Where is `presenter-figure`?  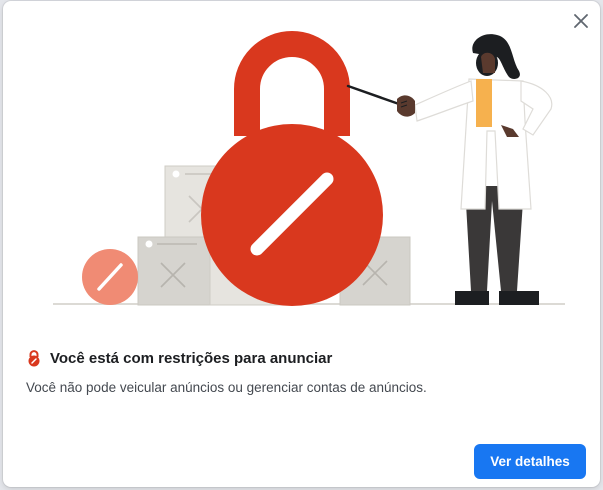 presenter-figure is located at coordinates (475, 169).